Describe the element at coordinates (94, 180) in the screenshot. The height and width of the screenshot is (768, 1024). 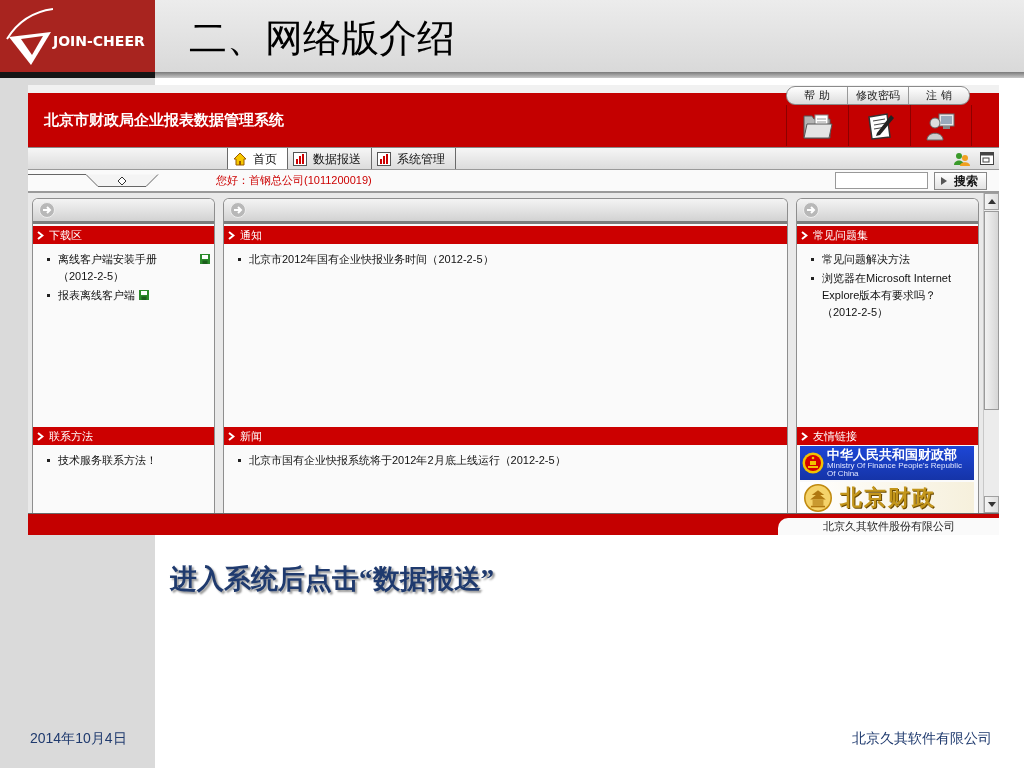
I see `collapse-handle-icon` at that location.